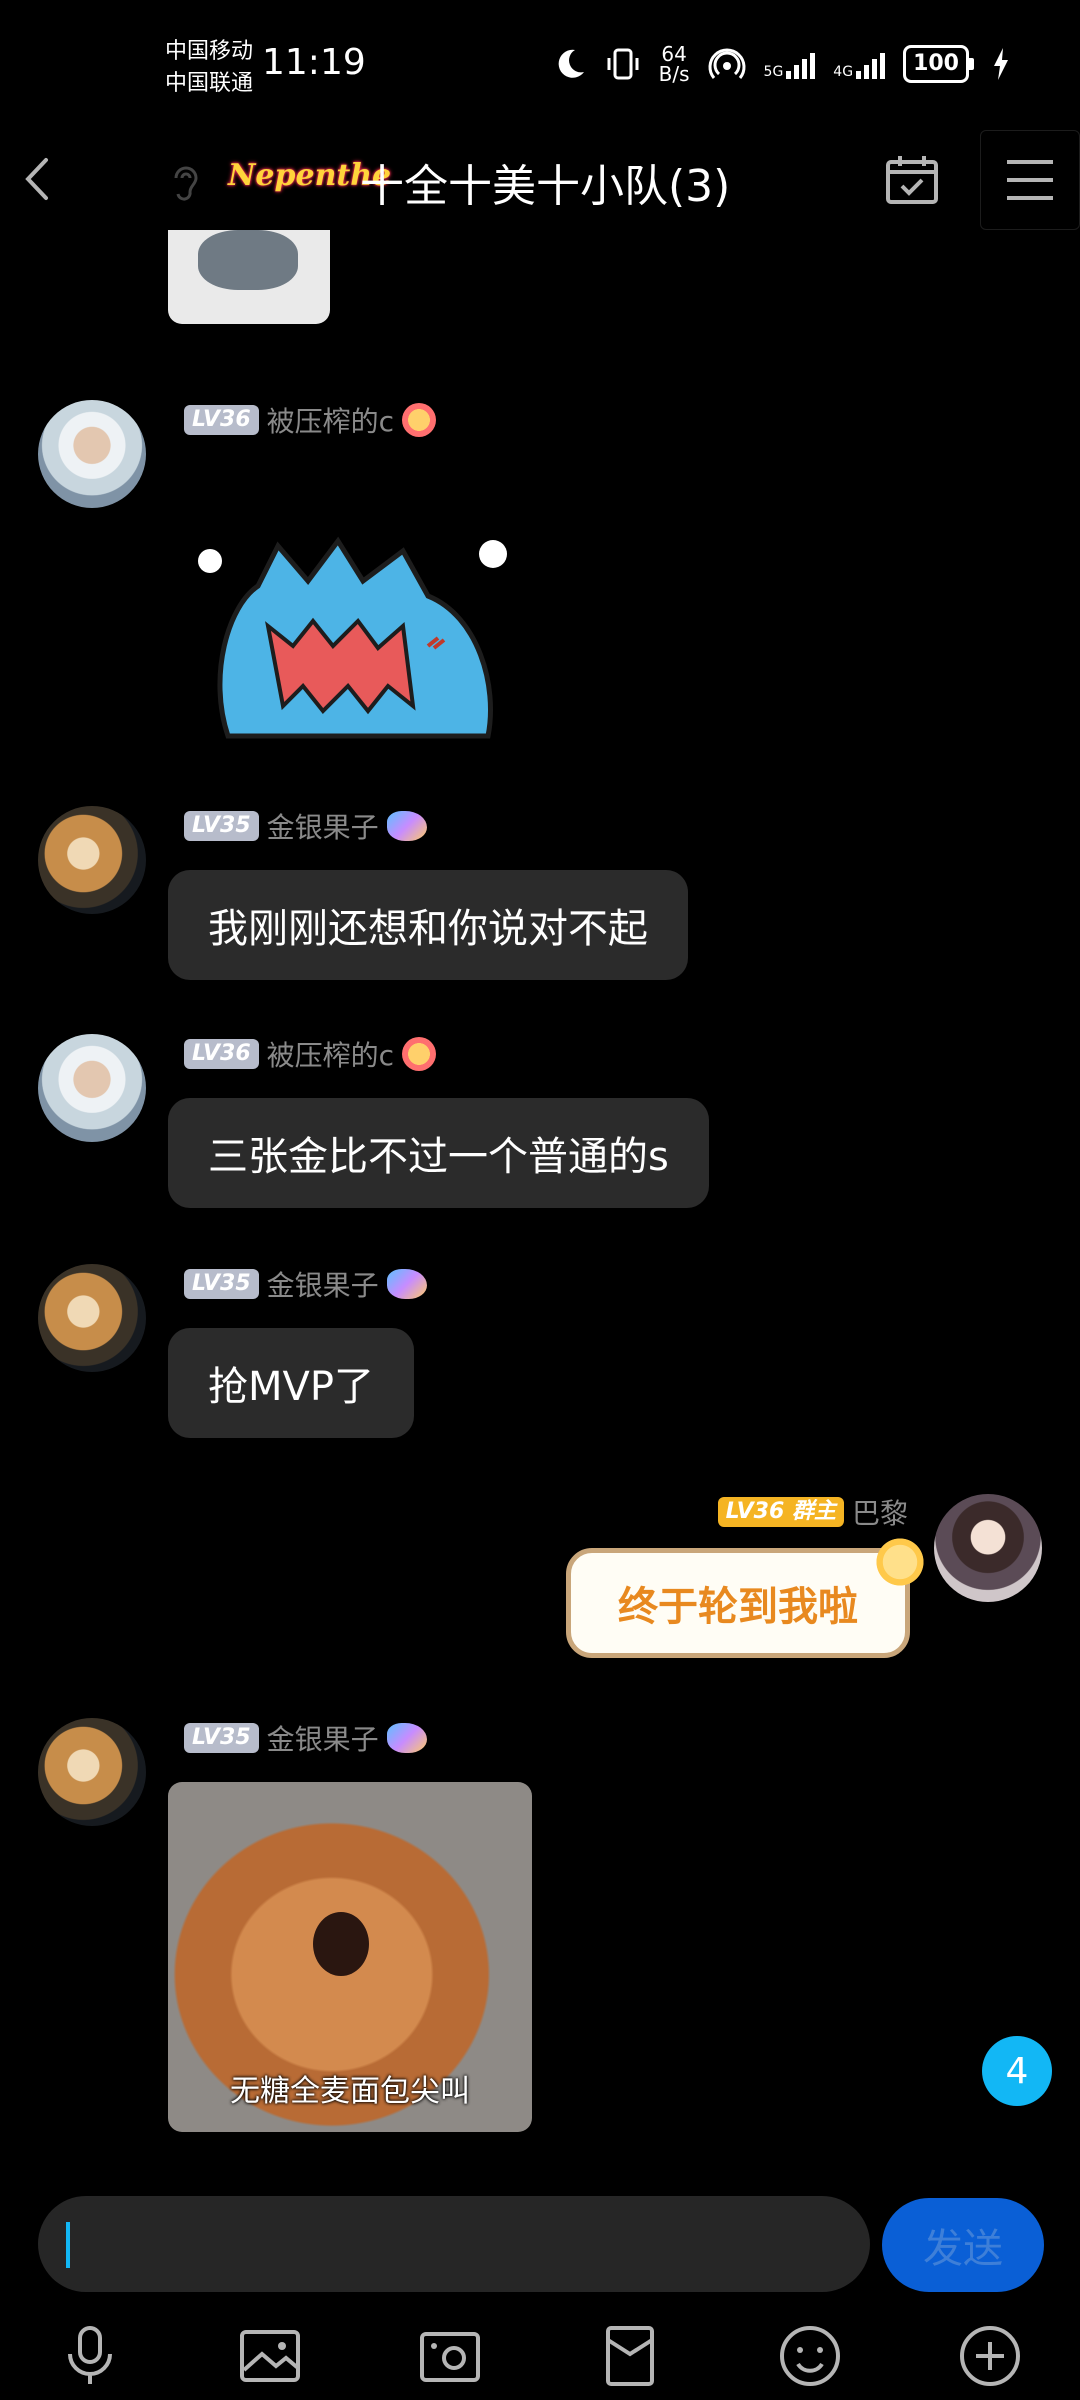 This screenshot has width=1080, height=2400. Describe the element at coordinates (912, 180) in the screenshot. I see `calendar-check-icon` at that location.